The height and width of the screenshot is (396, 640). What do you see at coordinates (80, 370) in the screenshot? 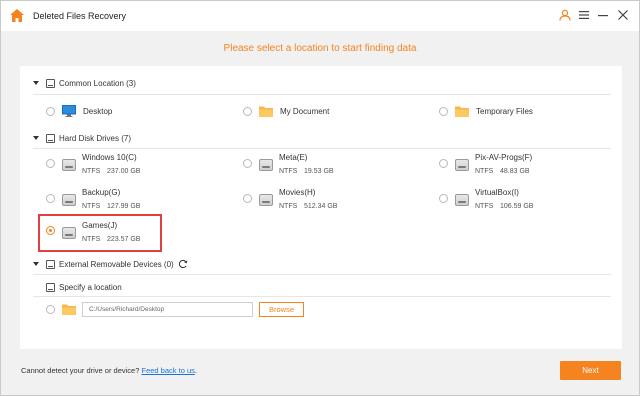
I see `footer-text: Cannot detect your drive or device?` at bounding box center [80, 370].